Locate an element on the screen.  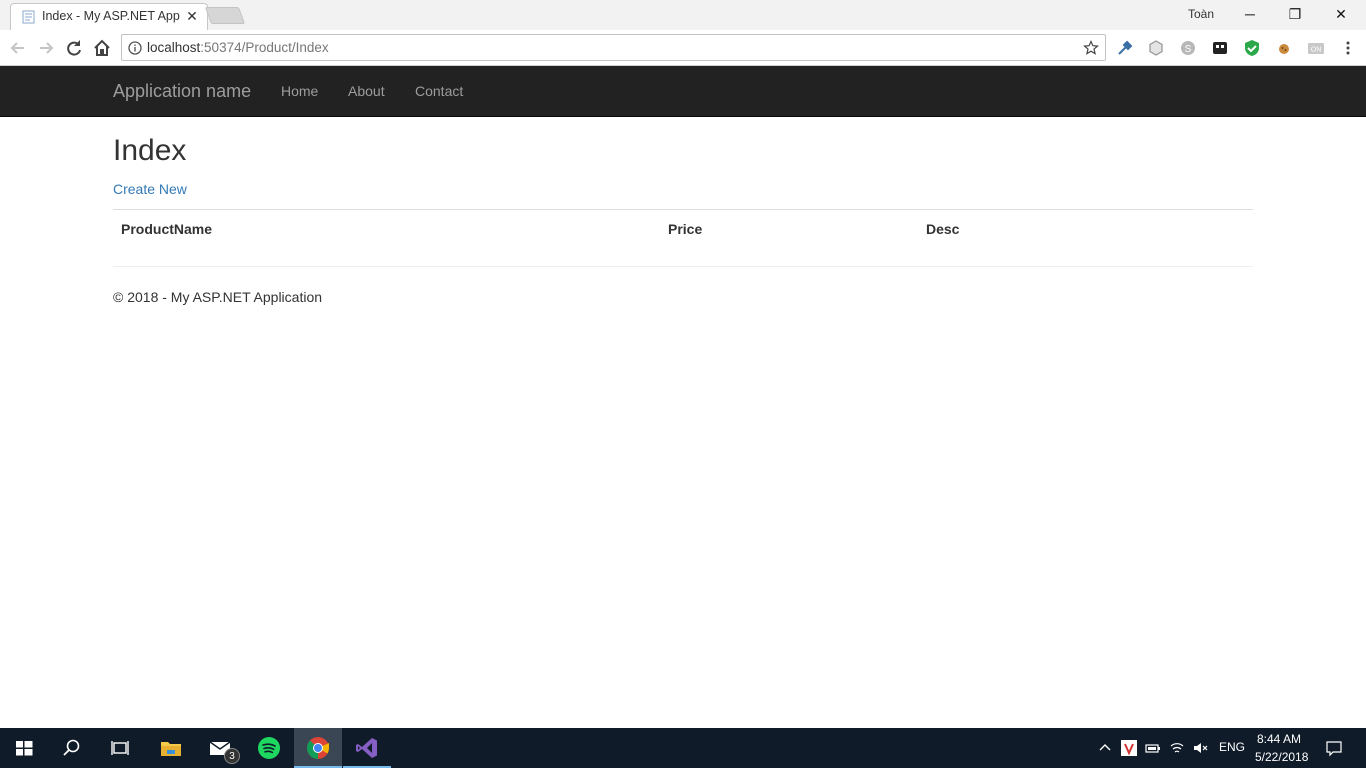
close-window-button: ✕ is located at coordinates (1341, 14).